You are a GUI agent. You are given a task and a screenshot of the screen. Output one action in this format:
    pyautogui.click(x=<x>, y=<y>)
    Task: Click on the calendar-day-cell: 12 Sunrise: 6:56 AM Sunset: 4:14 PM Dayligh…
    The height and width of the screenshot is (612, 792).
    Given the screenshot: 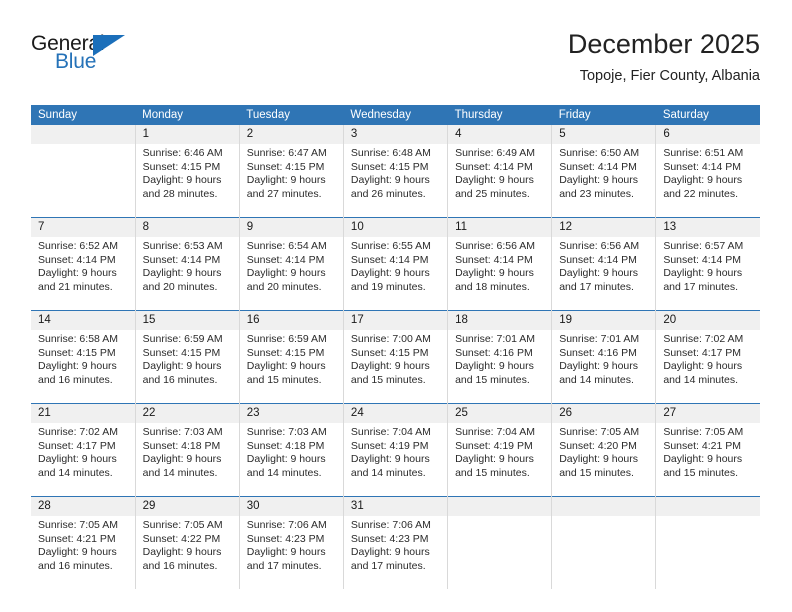 What is the action you would take?
    pyautogui.click(x=604, y=264)
    